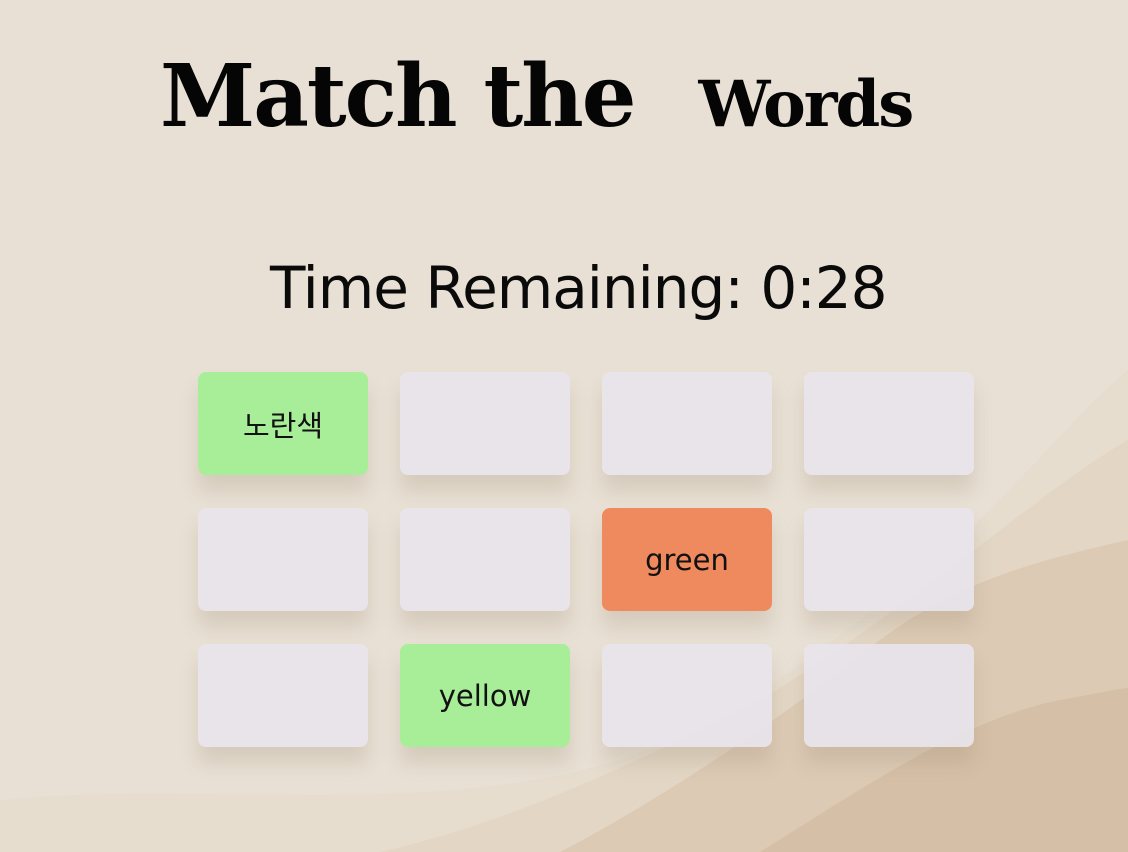 The image size is (1128, 852). What do you see at coordinates (687, 695) in the screenshot?
I see `card-r3-c3` at bounding box center [687, 695].